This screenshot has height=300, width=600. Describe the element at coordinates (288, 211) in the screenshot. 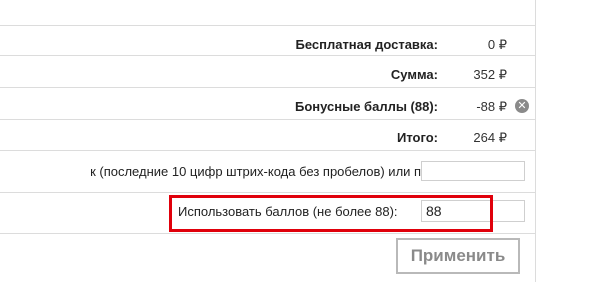

I see `use-points-label: Использовать баллов (не более 88):` at that location.